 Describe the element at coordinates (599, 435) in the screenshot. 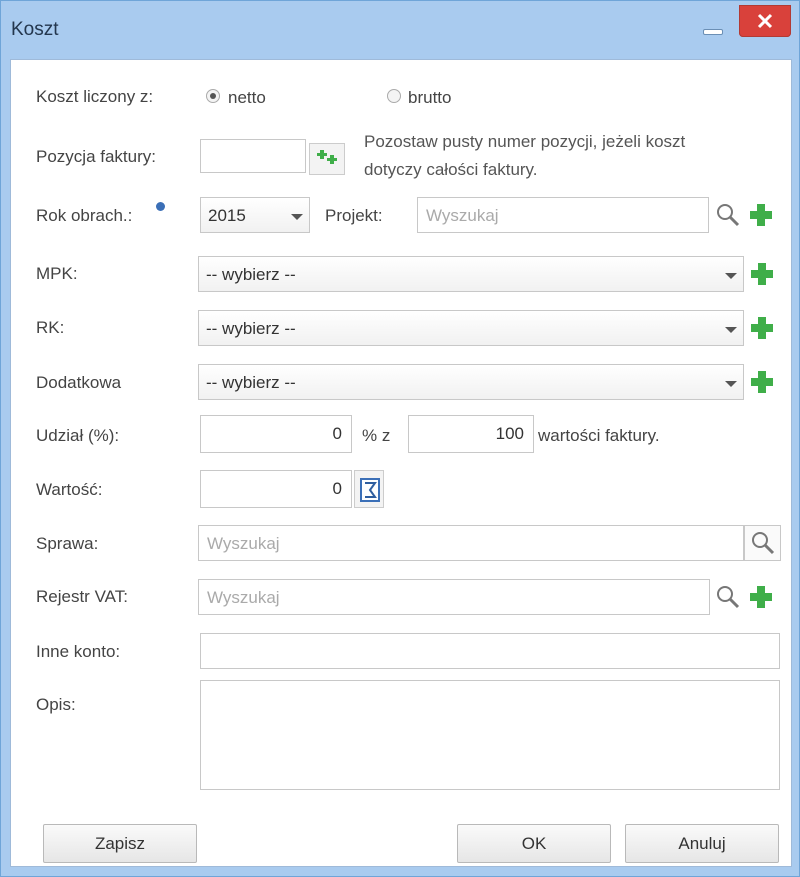

I see `invoice-value-label: wartości faktury.` at that location.